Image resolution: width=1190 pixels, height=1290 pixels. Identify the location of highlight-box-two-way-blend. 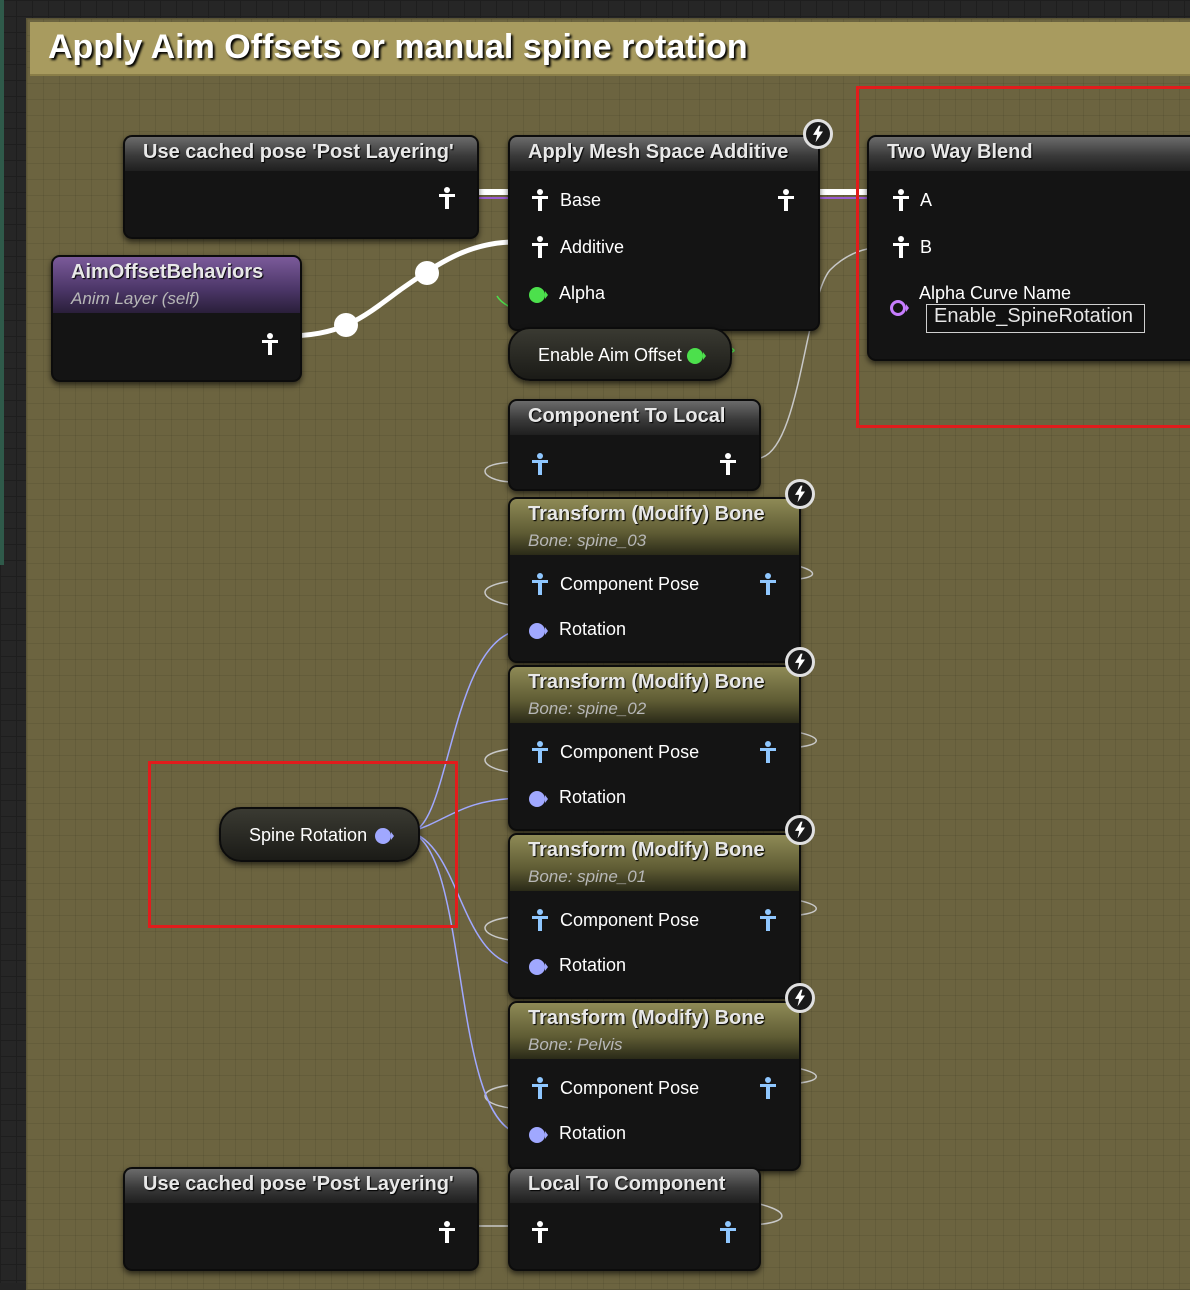
(1023, 257).